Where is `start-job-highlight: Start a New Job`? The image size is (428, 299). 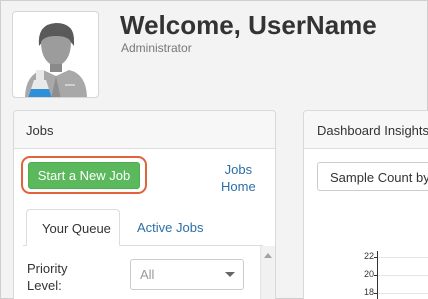
start-job-highlight: Start a New Job is located at coordinates (84, 175).